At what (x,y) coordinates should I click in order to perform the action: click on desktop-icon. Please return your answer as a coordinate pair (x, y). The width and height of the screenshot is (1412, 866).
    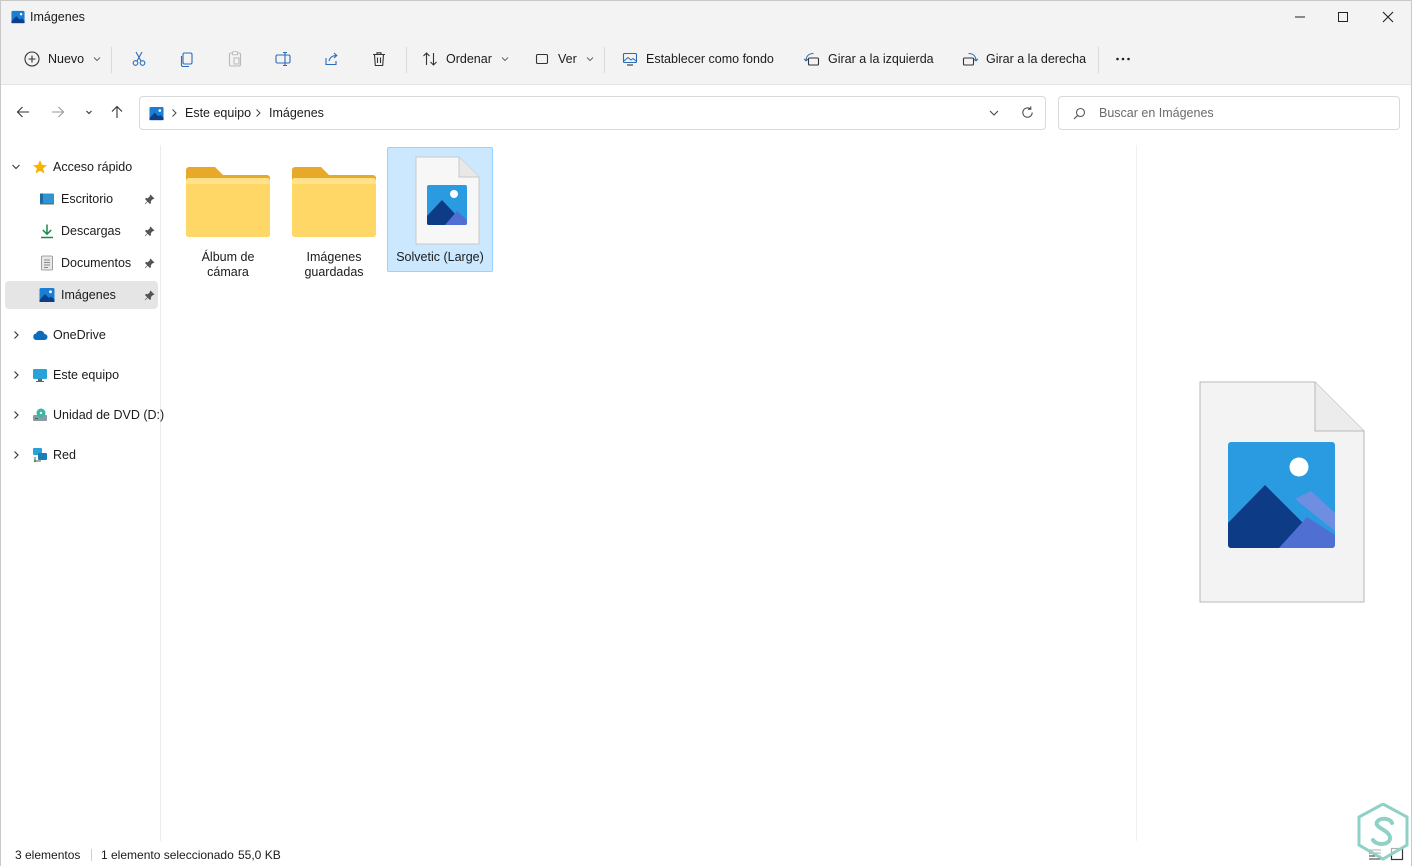
    Looking at the image, I should click on (47, 199).